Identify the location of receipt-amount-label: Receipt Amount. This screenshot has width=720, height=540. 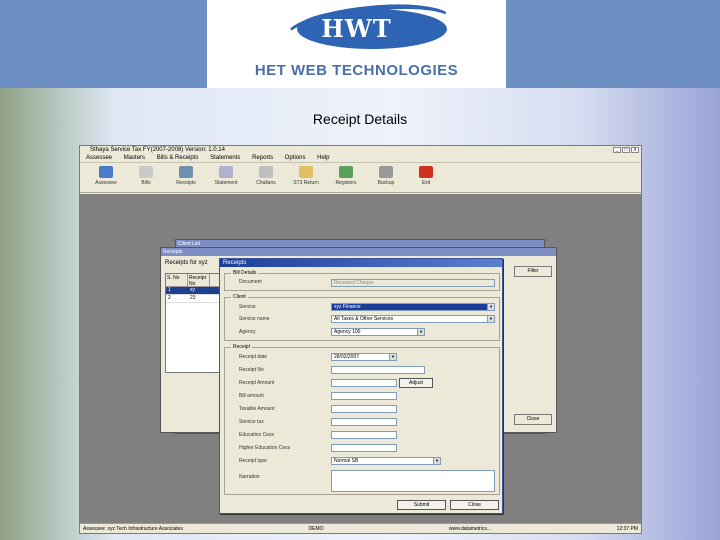
(257, 383).